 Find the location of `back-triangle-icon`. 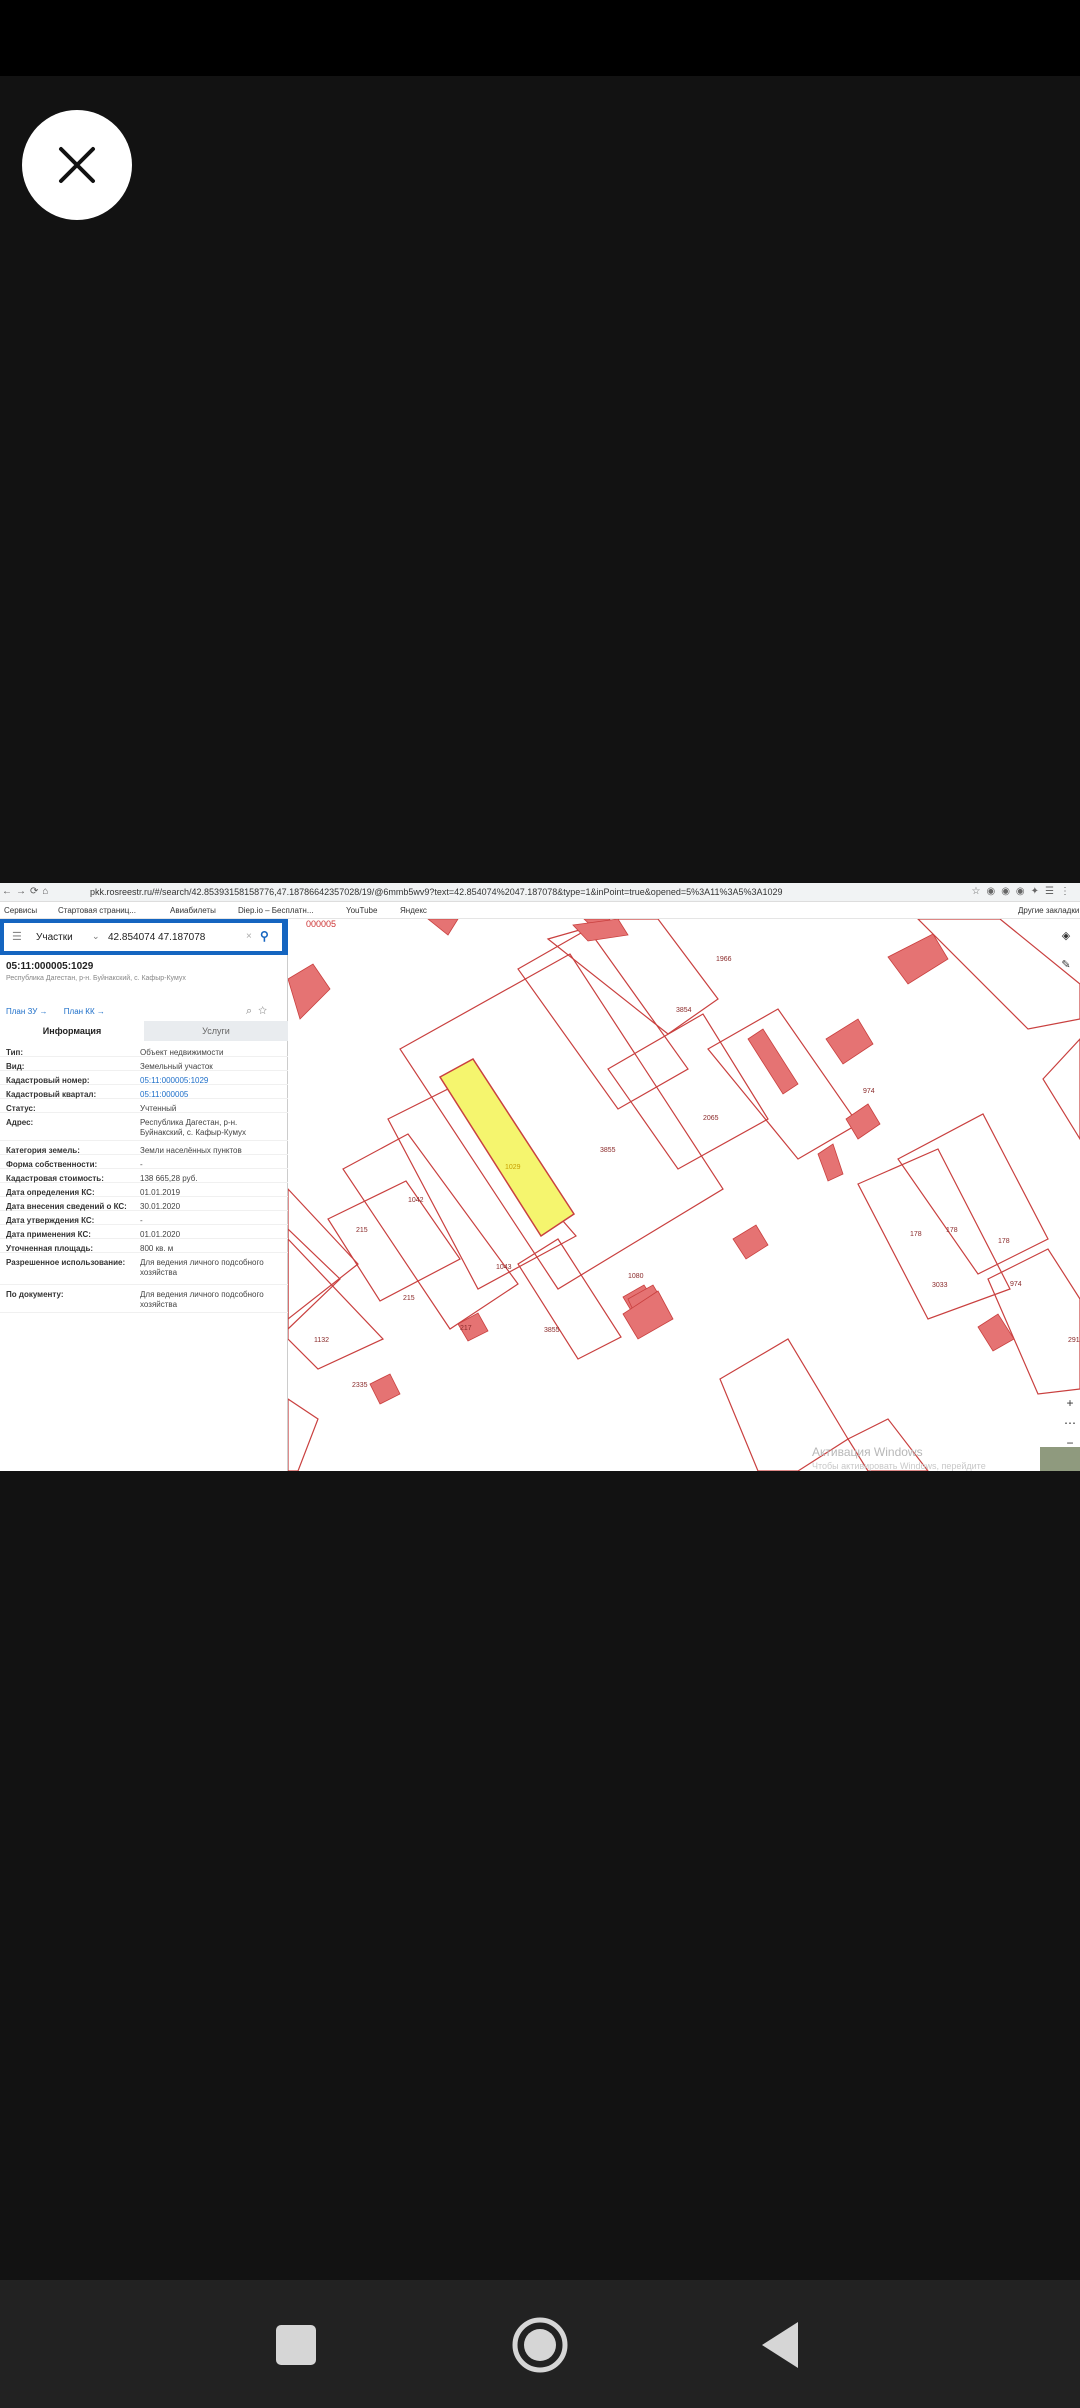

back-triangle-icon is located at coordinates (780, 2345).